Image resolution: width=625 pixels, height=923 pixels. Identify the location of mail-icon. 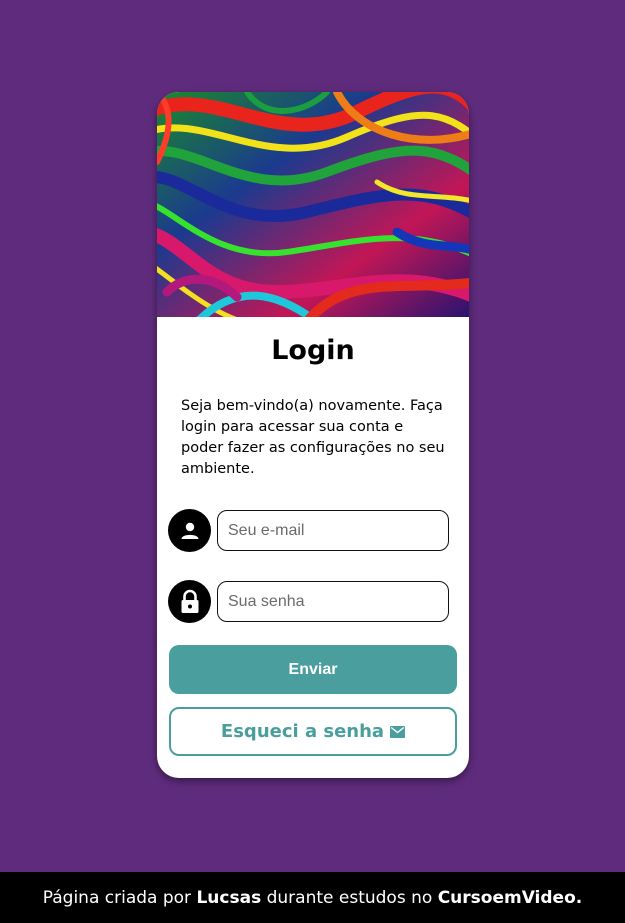
(398, 731).